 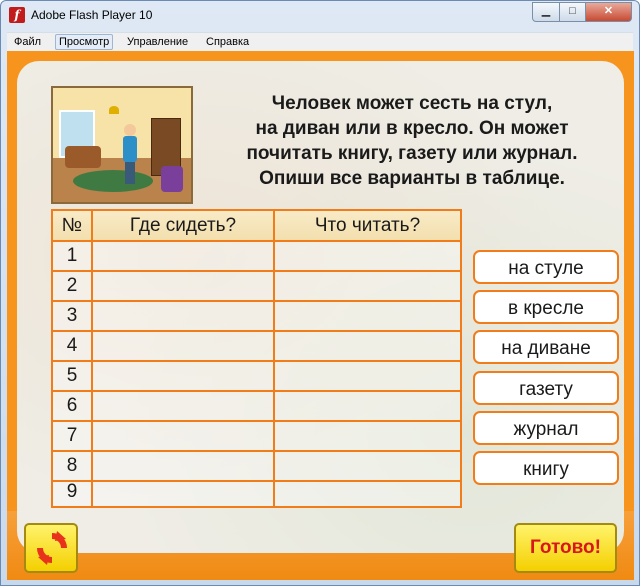 I want to click on table-row: 7, so click(x=256, y=437).